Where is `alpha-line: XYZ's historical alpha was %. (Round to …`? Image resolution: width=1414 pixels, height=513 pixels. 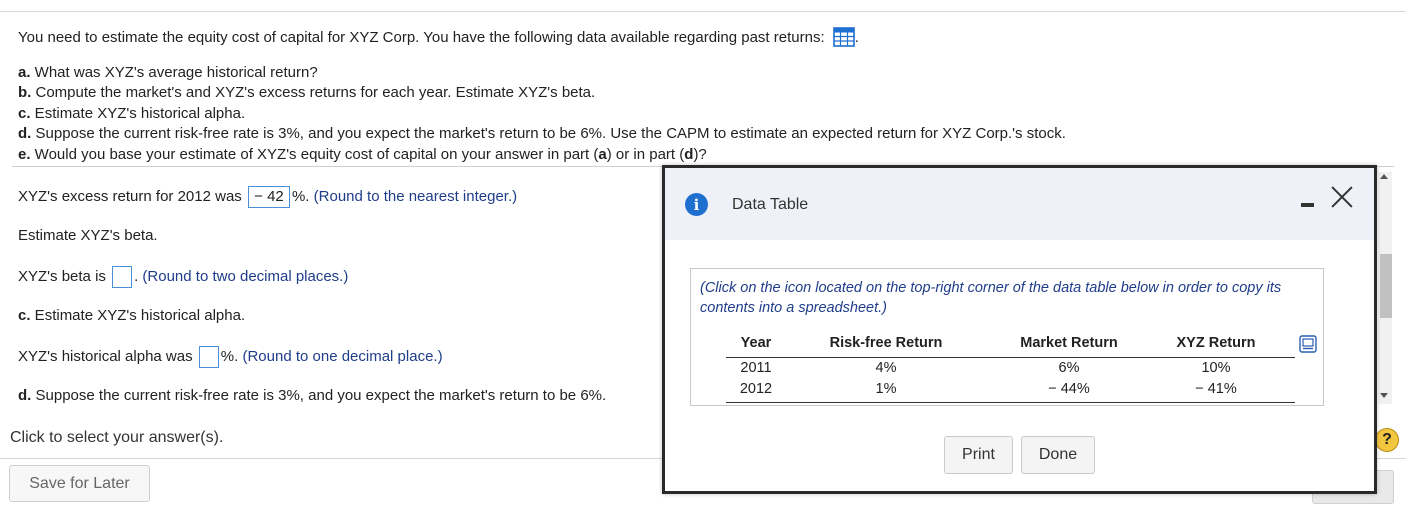
alpha-line: XYZ's historical alpha was %. (Round to … is located at coordinates (230, 357).